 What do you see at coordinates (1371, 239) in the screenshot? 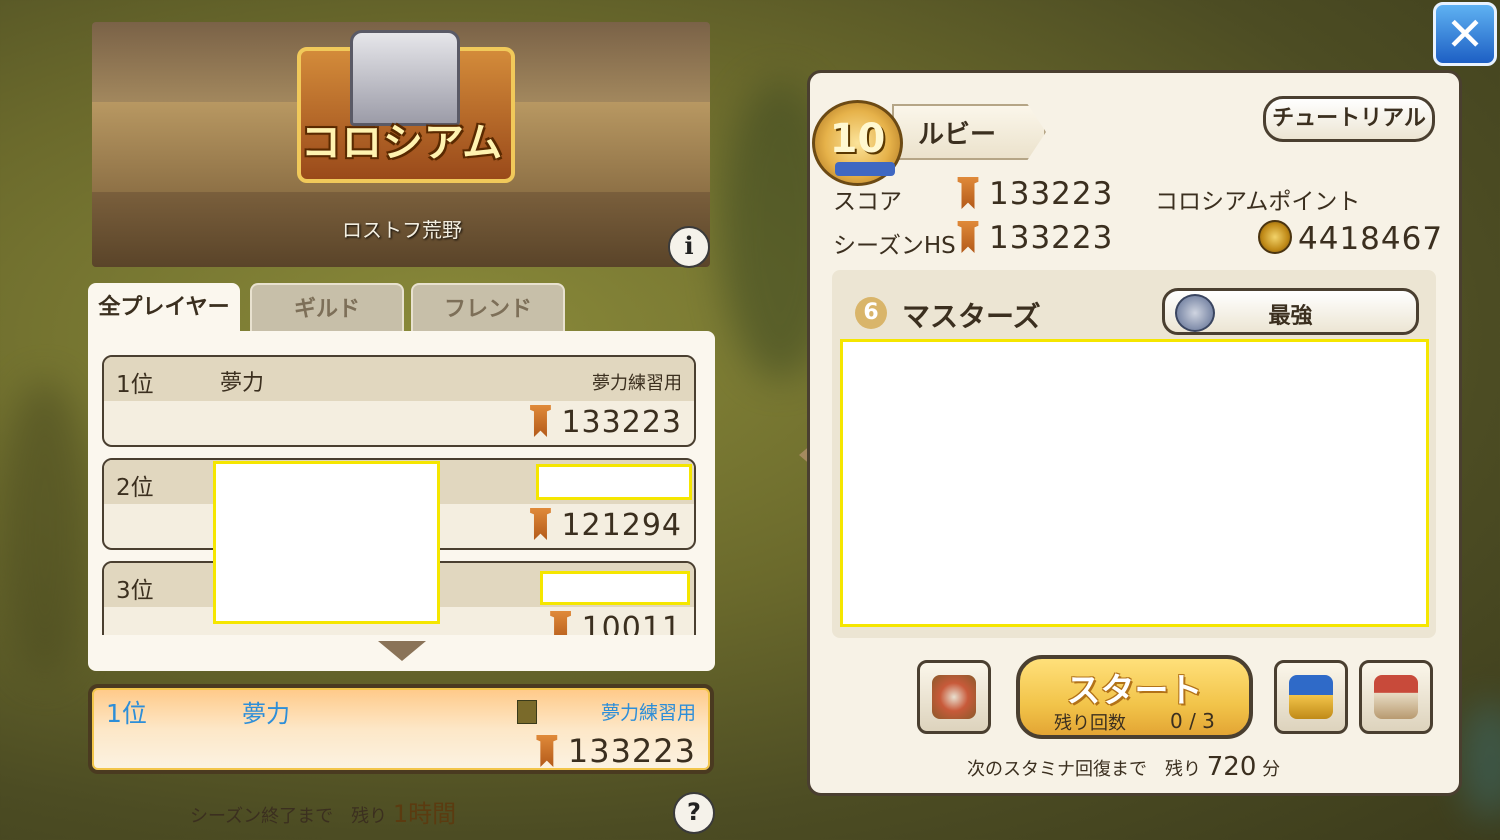
I see `colosseum-points-value: 4418467` at bounding box center [1371, 239].